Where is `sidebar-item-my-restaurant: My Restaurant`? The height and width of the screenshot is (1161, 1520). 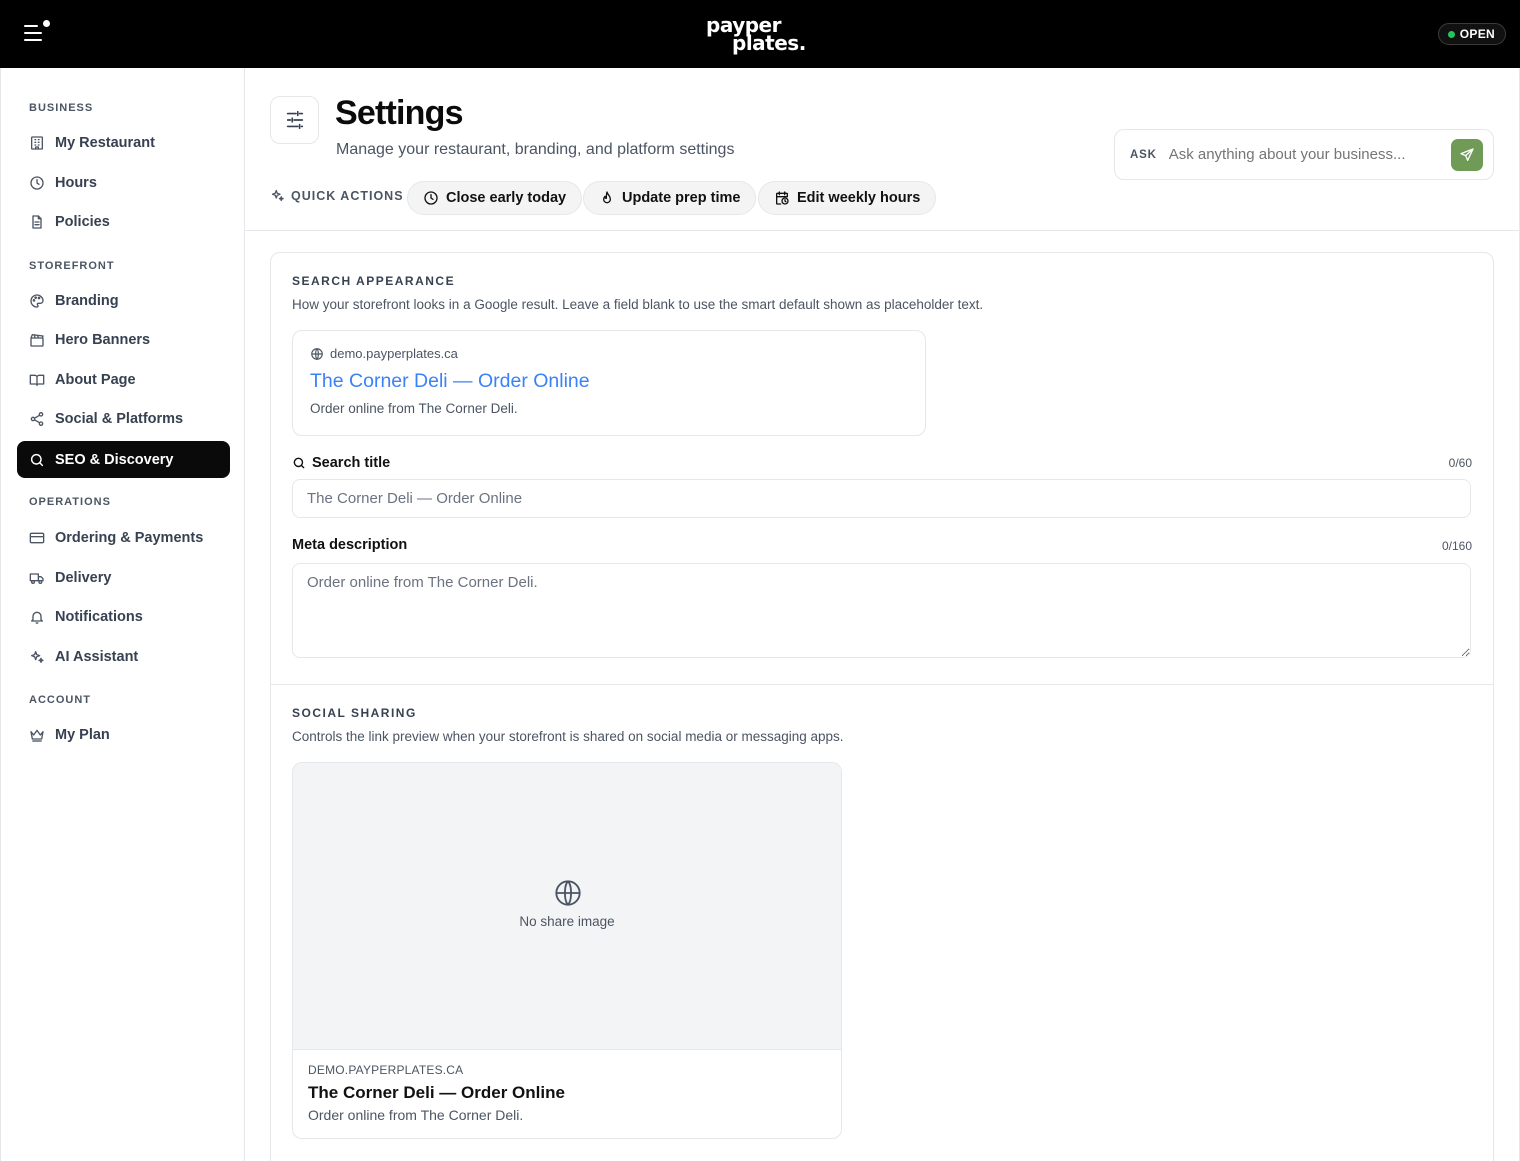
sidebar-item-my-restaurant: My Restaurant is located at coordinates (123, 142).